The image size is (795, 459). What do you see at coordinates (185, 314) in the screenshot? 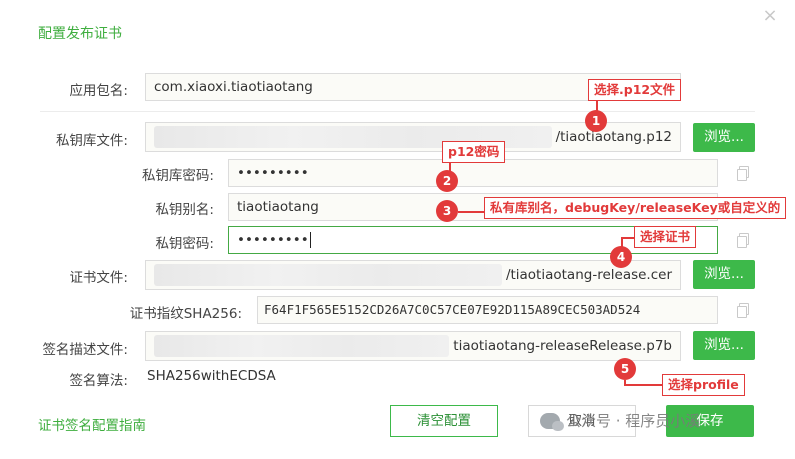
I see `fingerprint-label: 证书指纹SHA256:` at bounding box center [185, 314].